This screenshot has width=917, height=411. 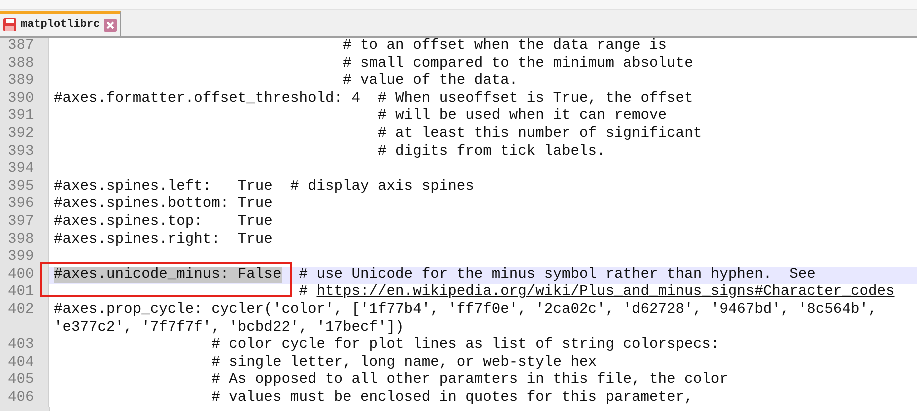 I want to click on line-number: 389, so click(x=24, y=82).